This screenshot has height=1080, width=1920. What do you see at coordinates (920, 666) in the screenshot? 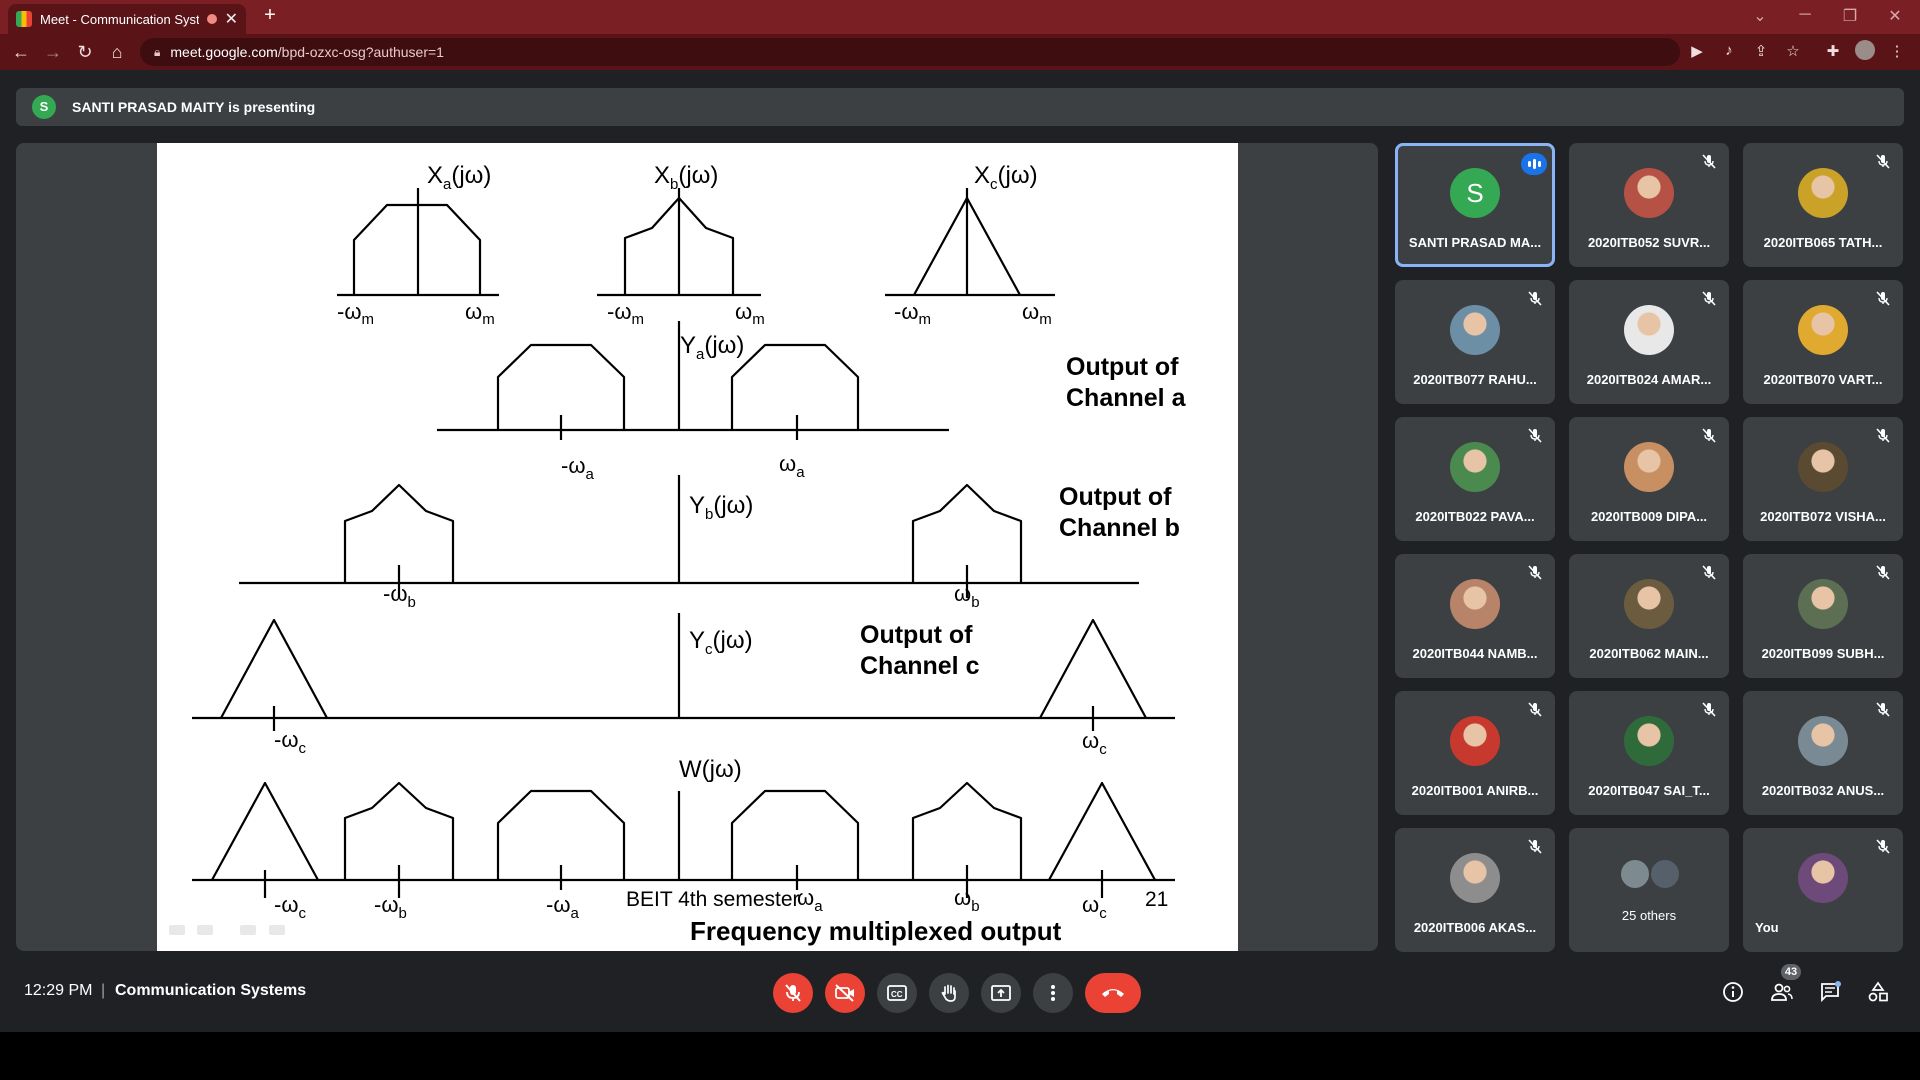
I see `output-c-line2: Channel c` at bounding box center [920, 666].